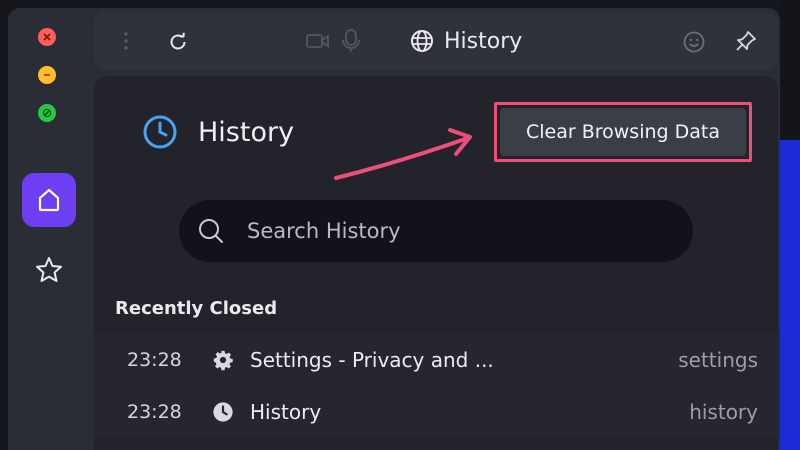 This screenshot has height=450, width=800. What do you see at coordinates (483, 41) in the screenshot?
I see `address-bar-title: History` at bounding box center [483, 41].